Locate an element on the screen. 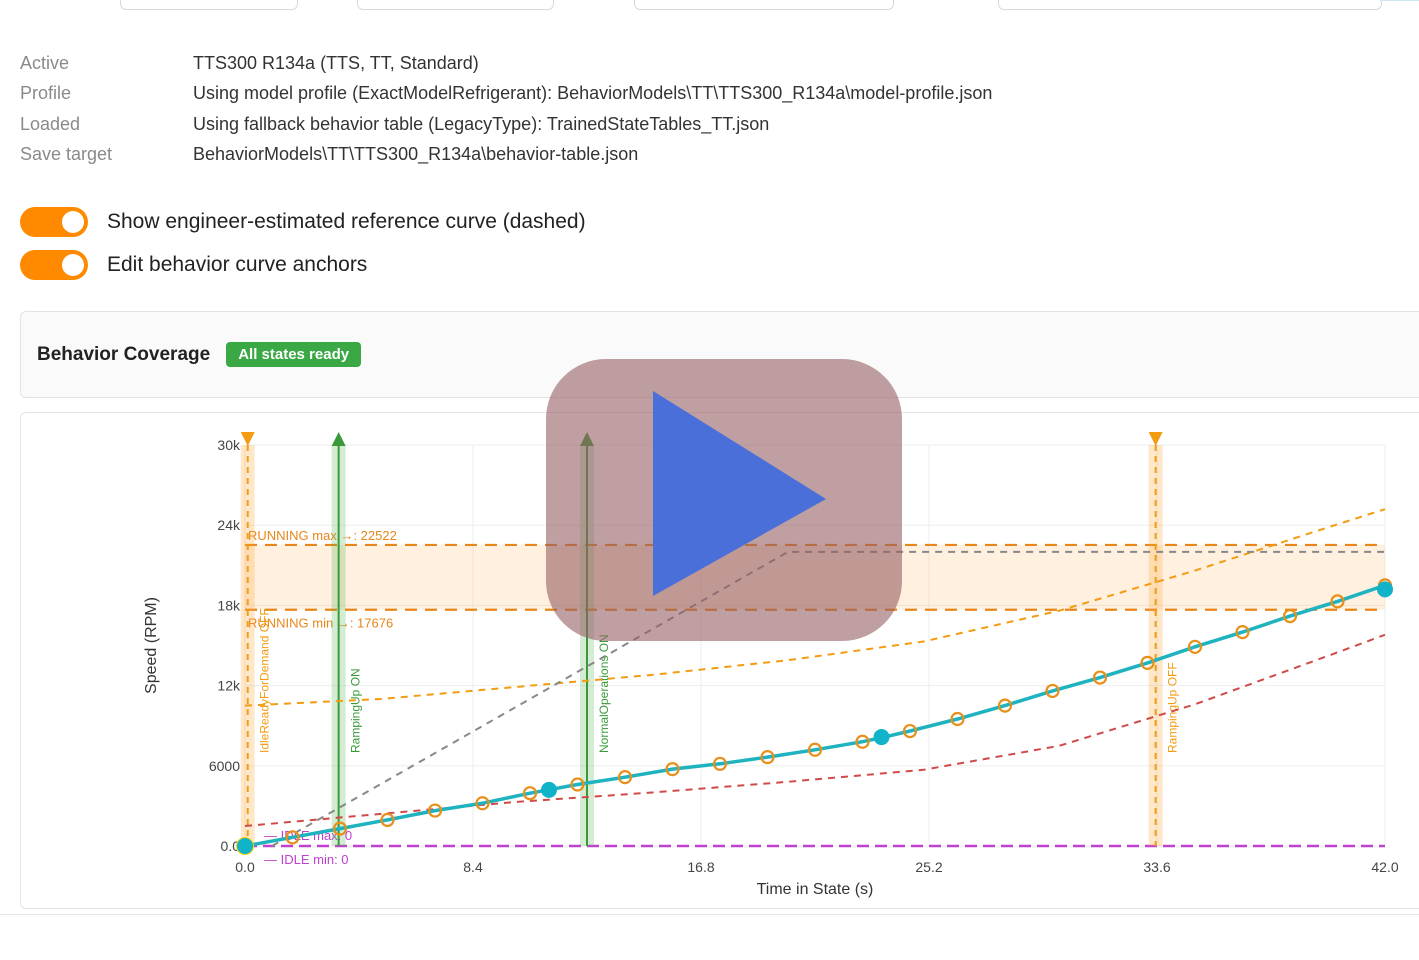  x-tick-label: 16.8 is located at coordinates (700, 867).